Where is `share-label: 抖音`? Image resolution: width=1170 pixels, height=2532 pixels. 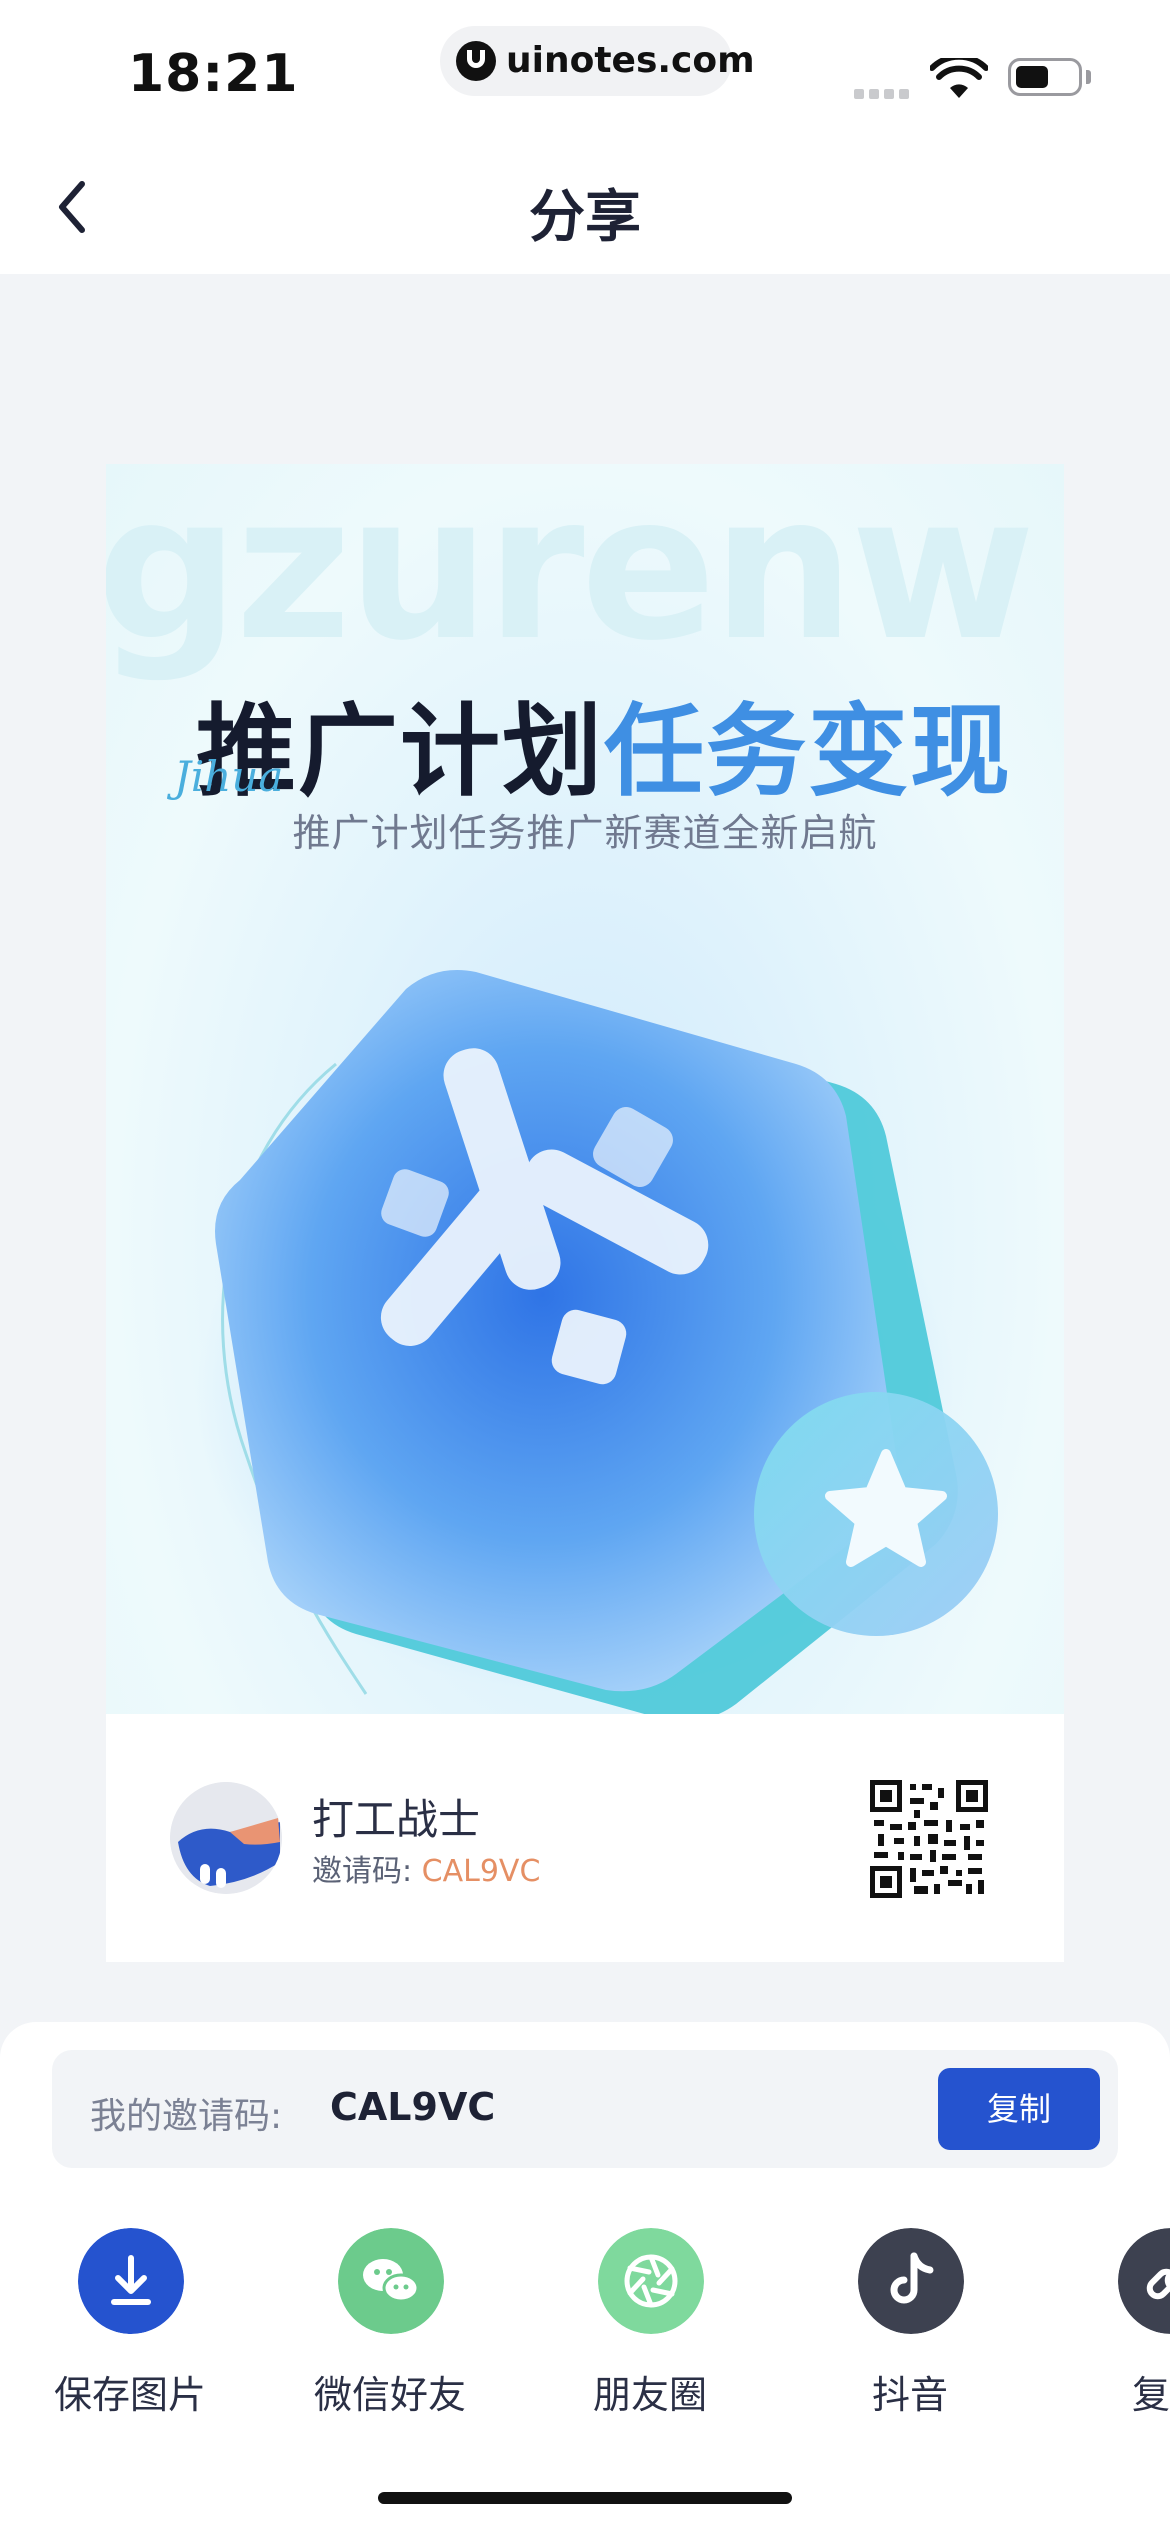 share-label: 抖音 is located at coordinates (909, 2395).